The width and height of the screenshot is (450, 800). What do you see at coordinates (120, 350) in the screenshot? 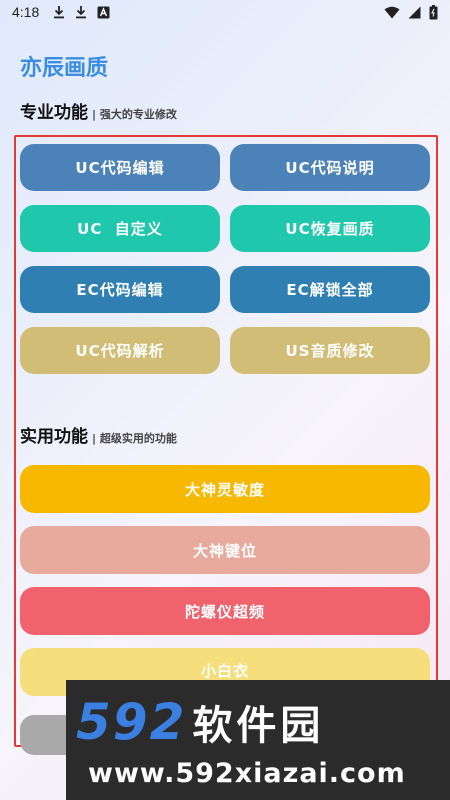
I see `uc-code-parse-button: UC代码解析` at bounding box center [120, 350].